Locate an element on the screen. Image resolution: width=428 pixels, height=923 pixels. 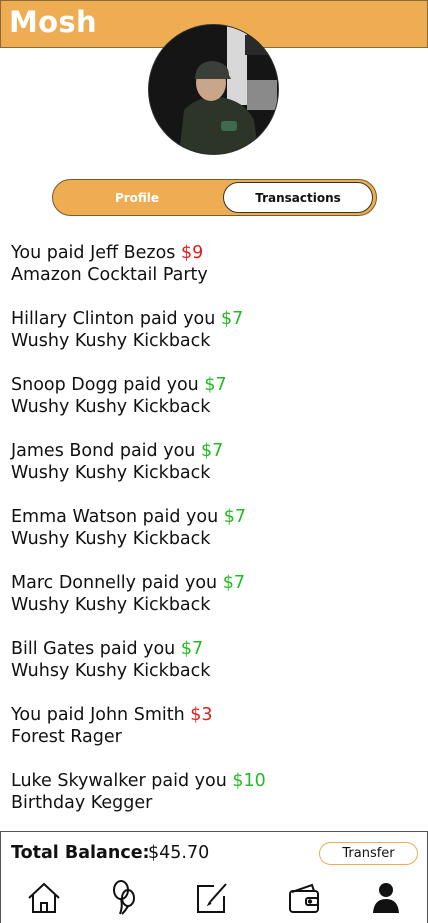
bottom-nav is located at coordinates (214, 898).